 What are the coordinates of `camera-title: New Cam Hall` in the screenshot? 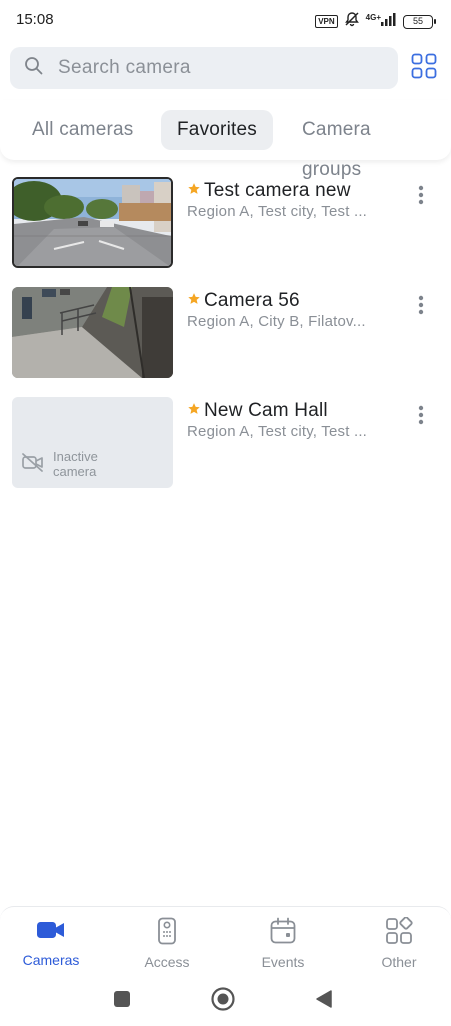 It's located at (257, 411).